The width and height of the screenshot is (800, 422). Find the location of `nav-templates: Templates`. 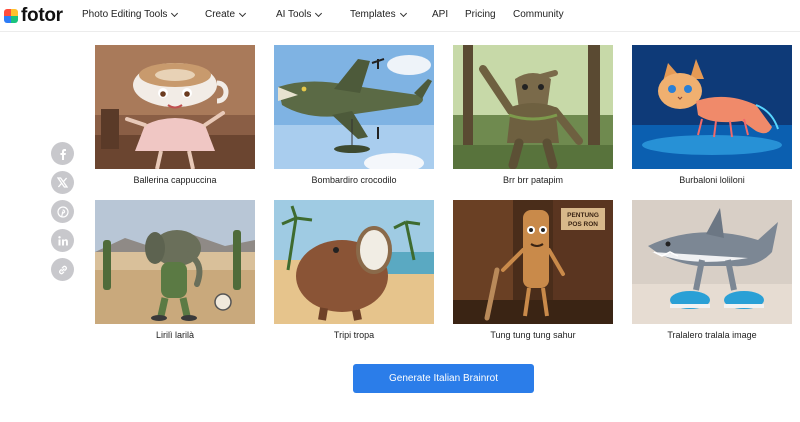

nav-templates: Templates is located at coordinates (378, 15).